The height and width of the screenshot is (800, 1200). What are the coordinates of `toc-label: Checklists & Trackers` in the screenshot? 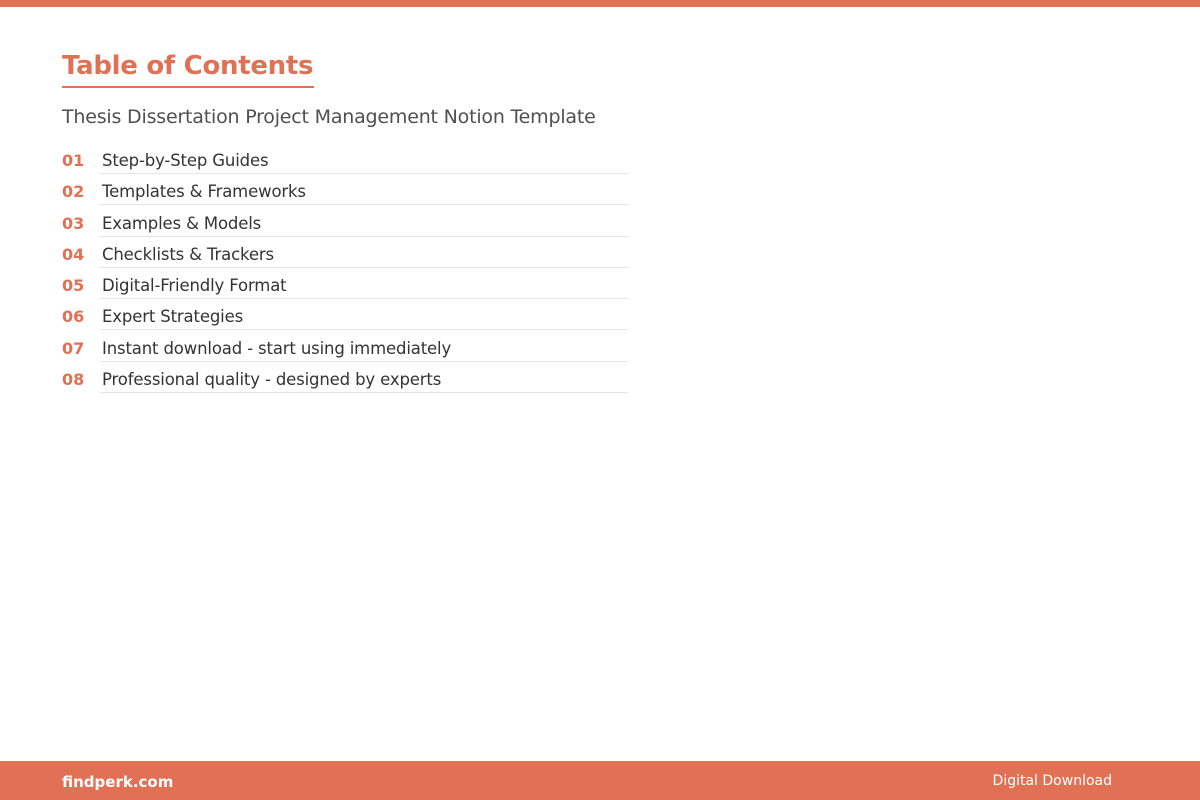 It's located at (188, 254).